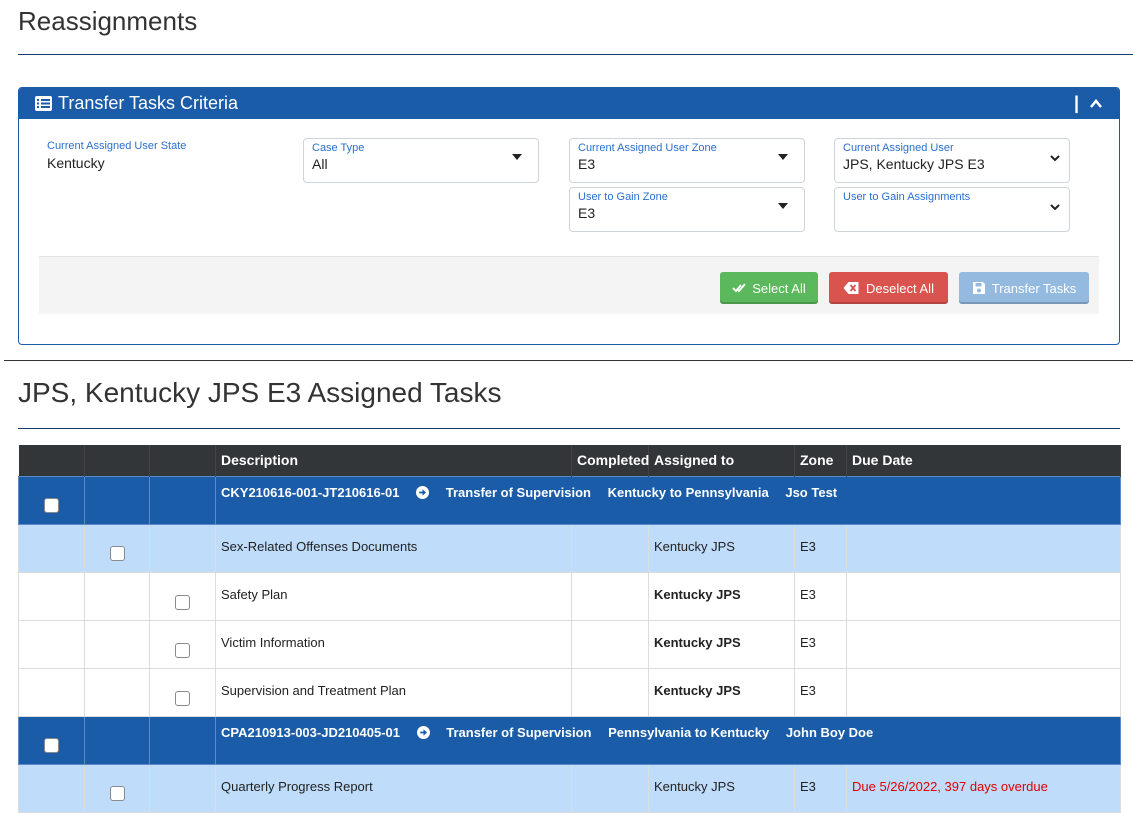  Describe the element at coordinates (811, 492) in the screenshot. I see `case-person: Jso Test` at that location.